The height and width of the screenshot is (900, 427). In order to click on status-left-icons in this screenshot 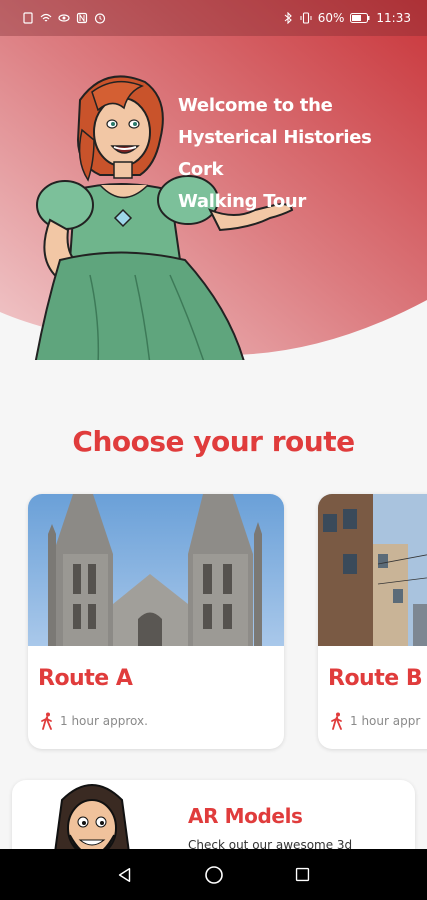, I will do `click(64, 18)`.